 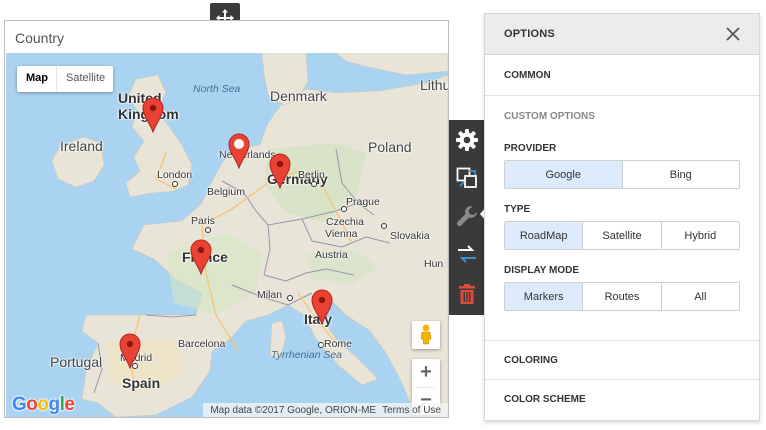 What do you see at coordinates (549, 116) in the screenshot?
I see `custom-options-title: CUSTOM OPTIONS` at bounding box center [549, 116].